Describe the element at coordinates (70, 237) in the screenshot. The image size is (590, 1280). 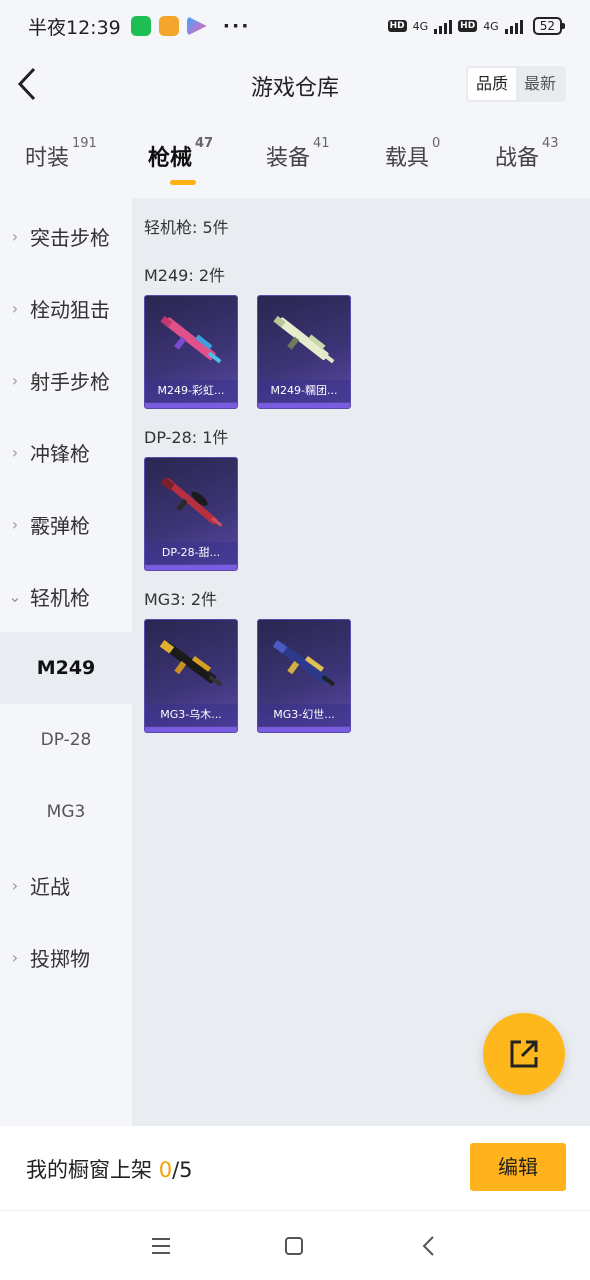
I see `sidebar-item-label: 突击步枪` at that location.